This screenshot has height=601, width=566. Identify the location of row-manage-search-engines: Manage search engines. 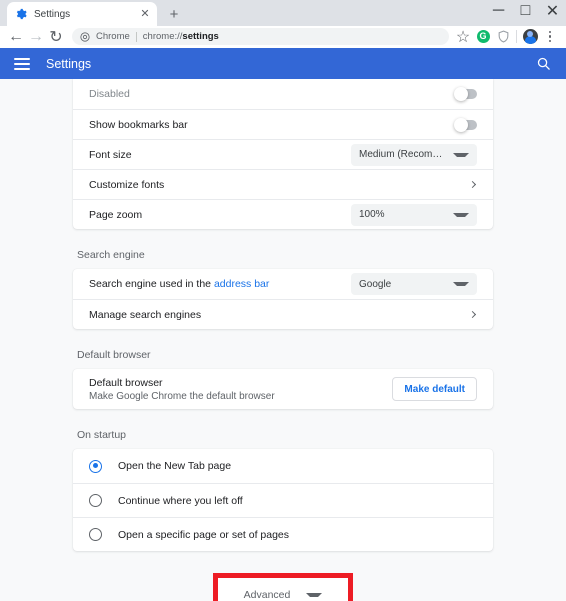
(283, 314).